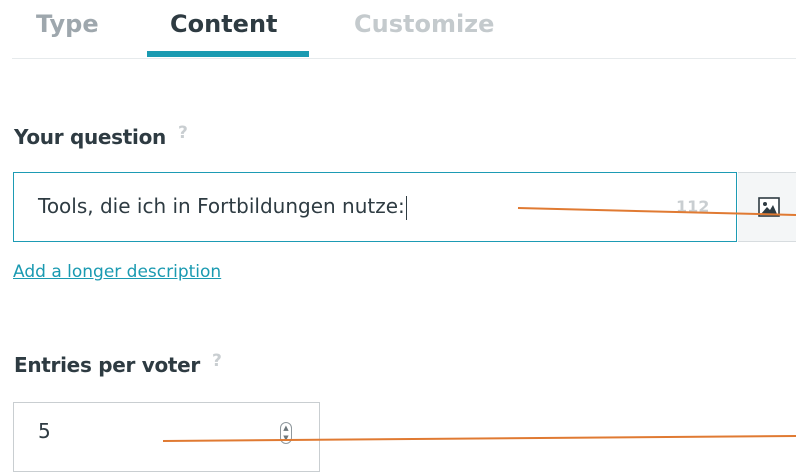 The image size is (796, 472). What do you see at coordinates (286, 438) in the screenshot?
I see `spinner-down-icon: ▼` at bounding box center [286, 438].